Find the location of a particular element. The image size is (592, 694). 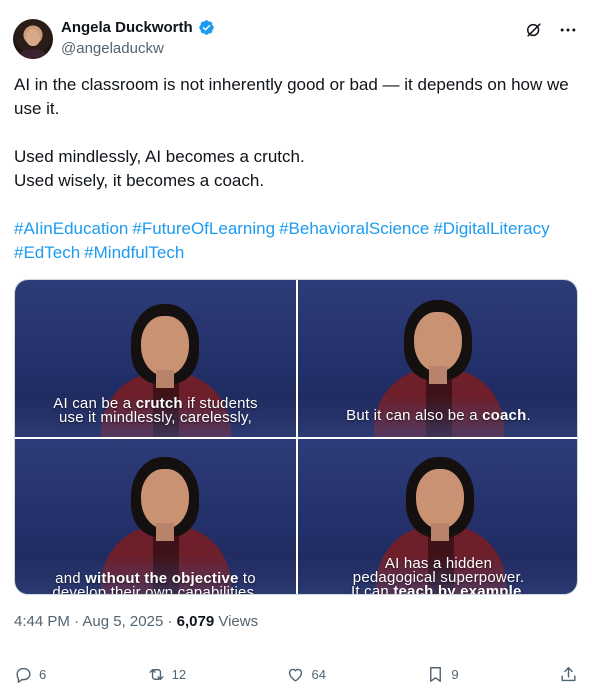

post-time: 4:44 PM is located at coordinates (42, 621).